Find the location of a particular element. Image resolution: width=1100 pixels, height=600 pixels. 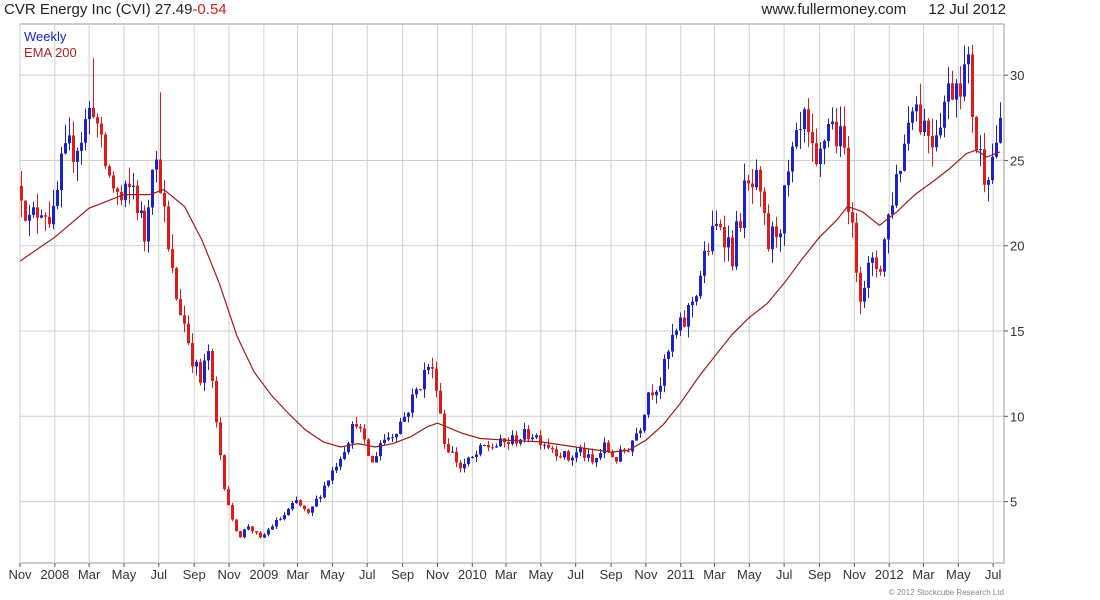

x-tick-label: Nov is located at coordinates (20, 574).